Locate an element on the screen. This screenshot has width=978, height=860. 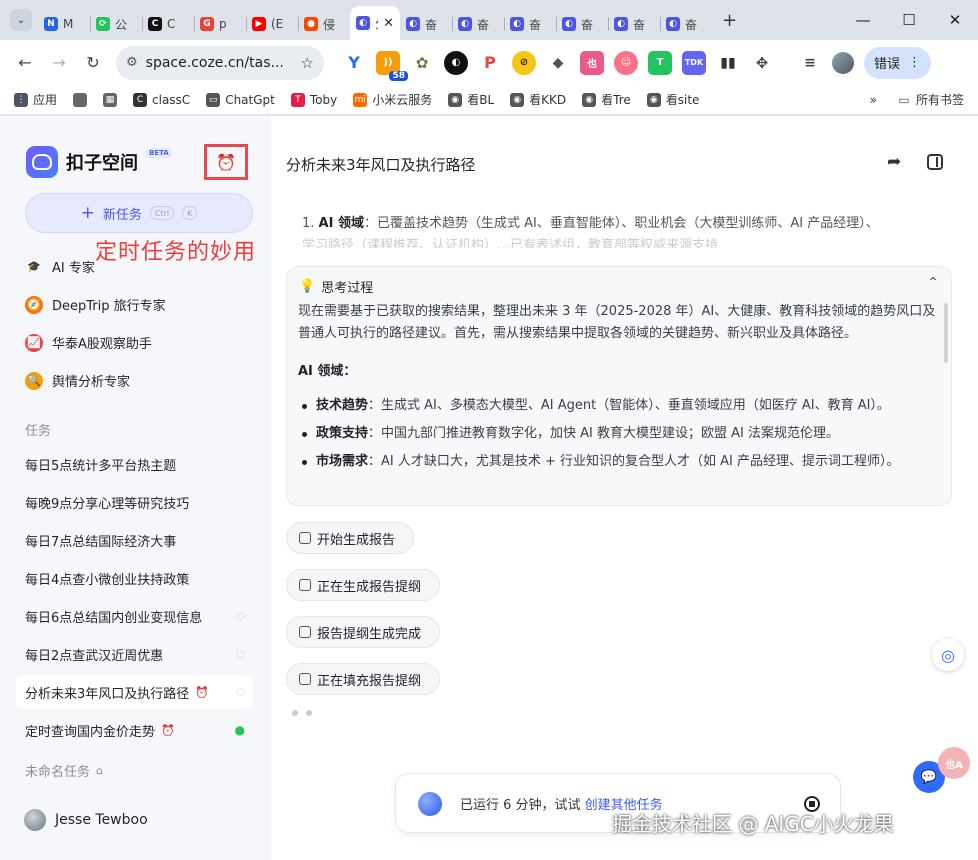
more-menu-icon: ⋮ is located at coordinates (915, 62).